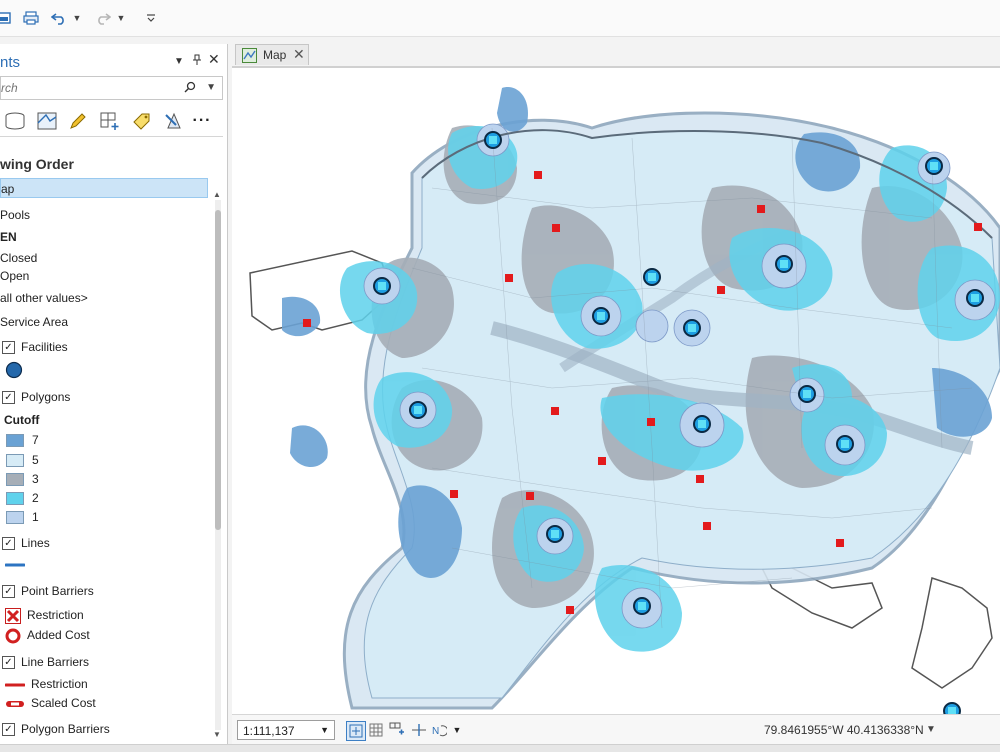 Image resolution: width=1000 pixels, height=752 pixels. Describe the element at coordinates (397, 730) in the screenshot. I see `snapping-toggle-icon` at that location.